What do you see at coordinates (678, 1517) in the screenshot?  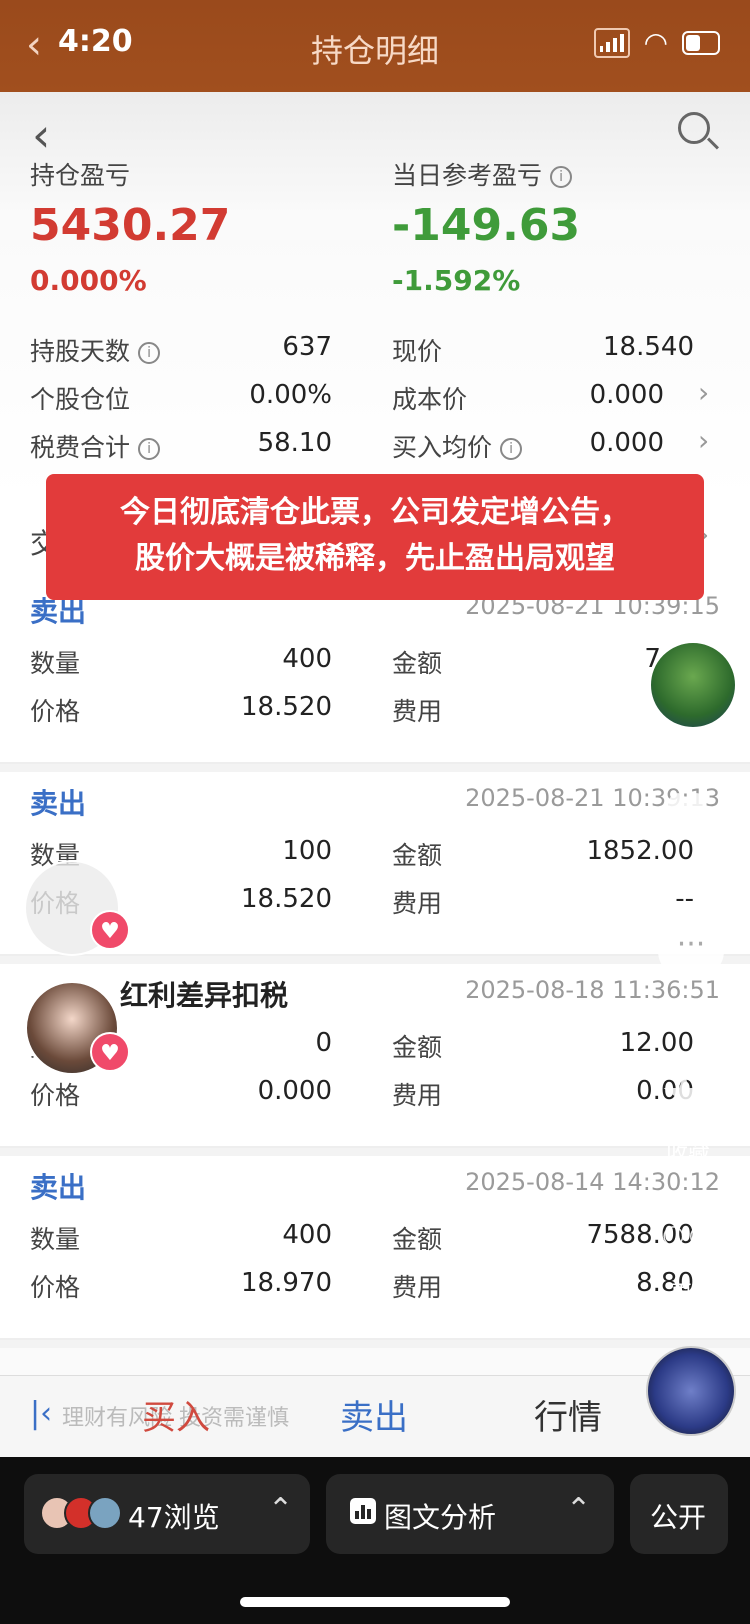 I see `public-label: 公开` at bounding box center [678, 1517].